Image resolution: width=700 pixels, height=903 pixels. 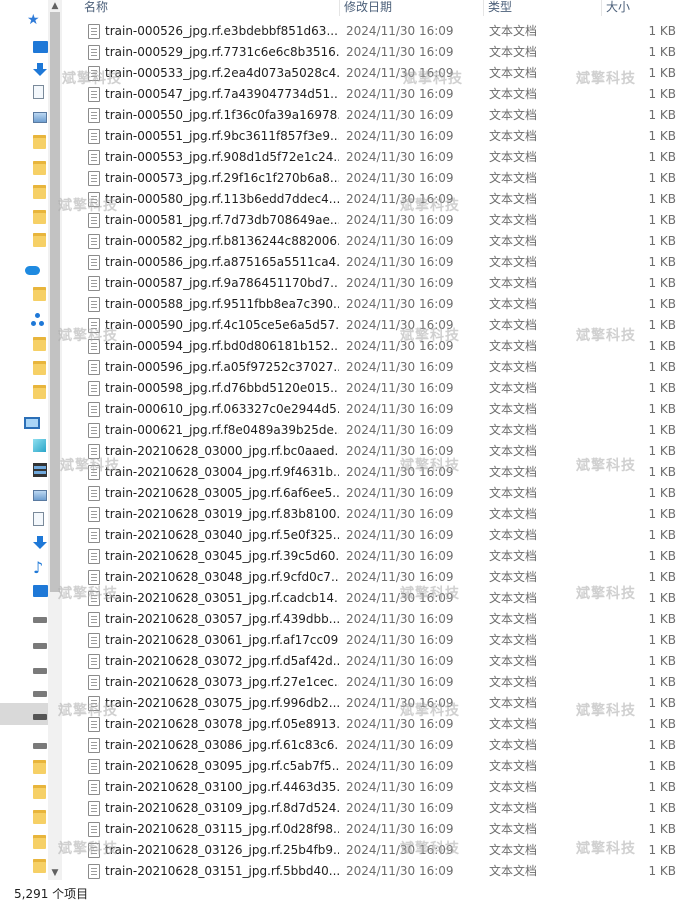 What do you see at coordinates (210, 8) in the screenshot?
I see `column-header-name: 名称` at bounding box center [210, 8].